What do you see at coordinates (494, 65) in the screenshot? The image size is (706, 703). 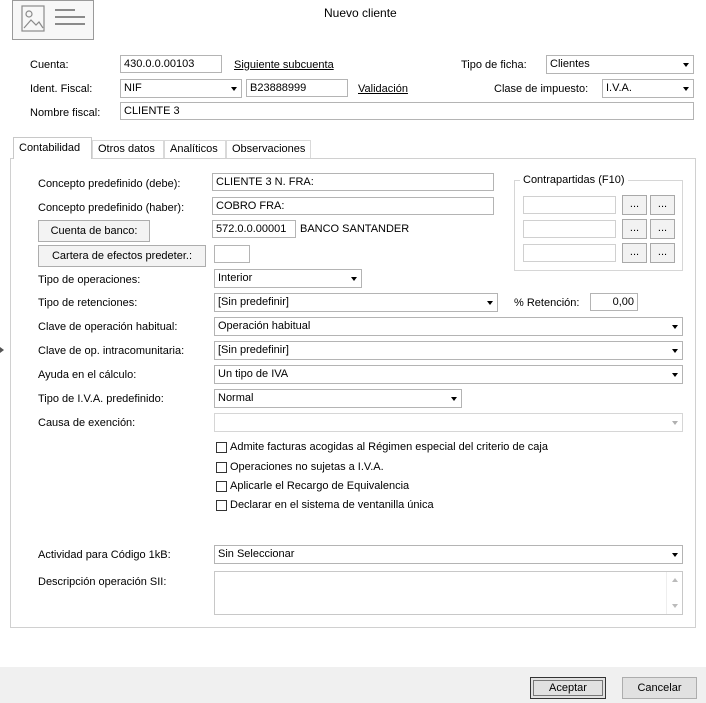 I see `tipo-ficha-label: Tipo de ficha:` at bounding box center [494, 65].